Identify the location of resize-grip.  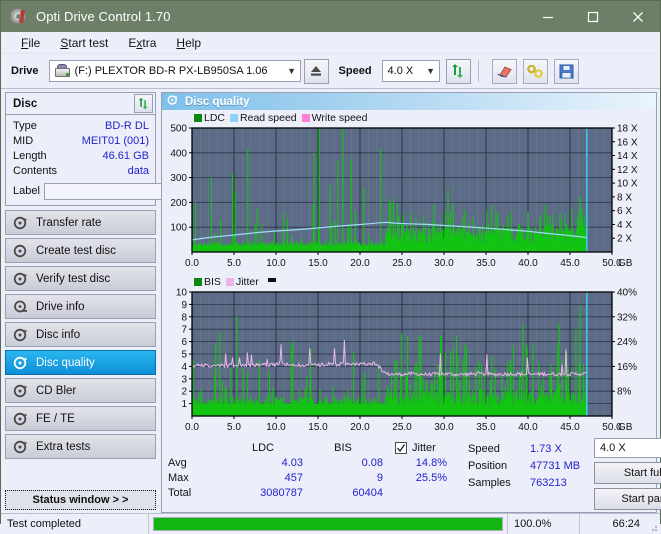
(653, 524).